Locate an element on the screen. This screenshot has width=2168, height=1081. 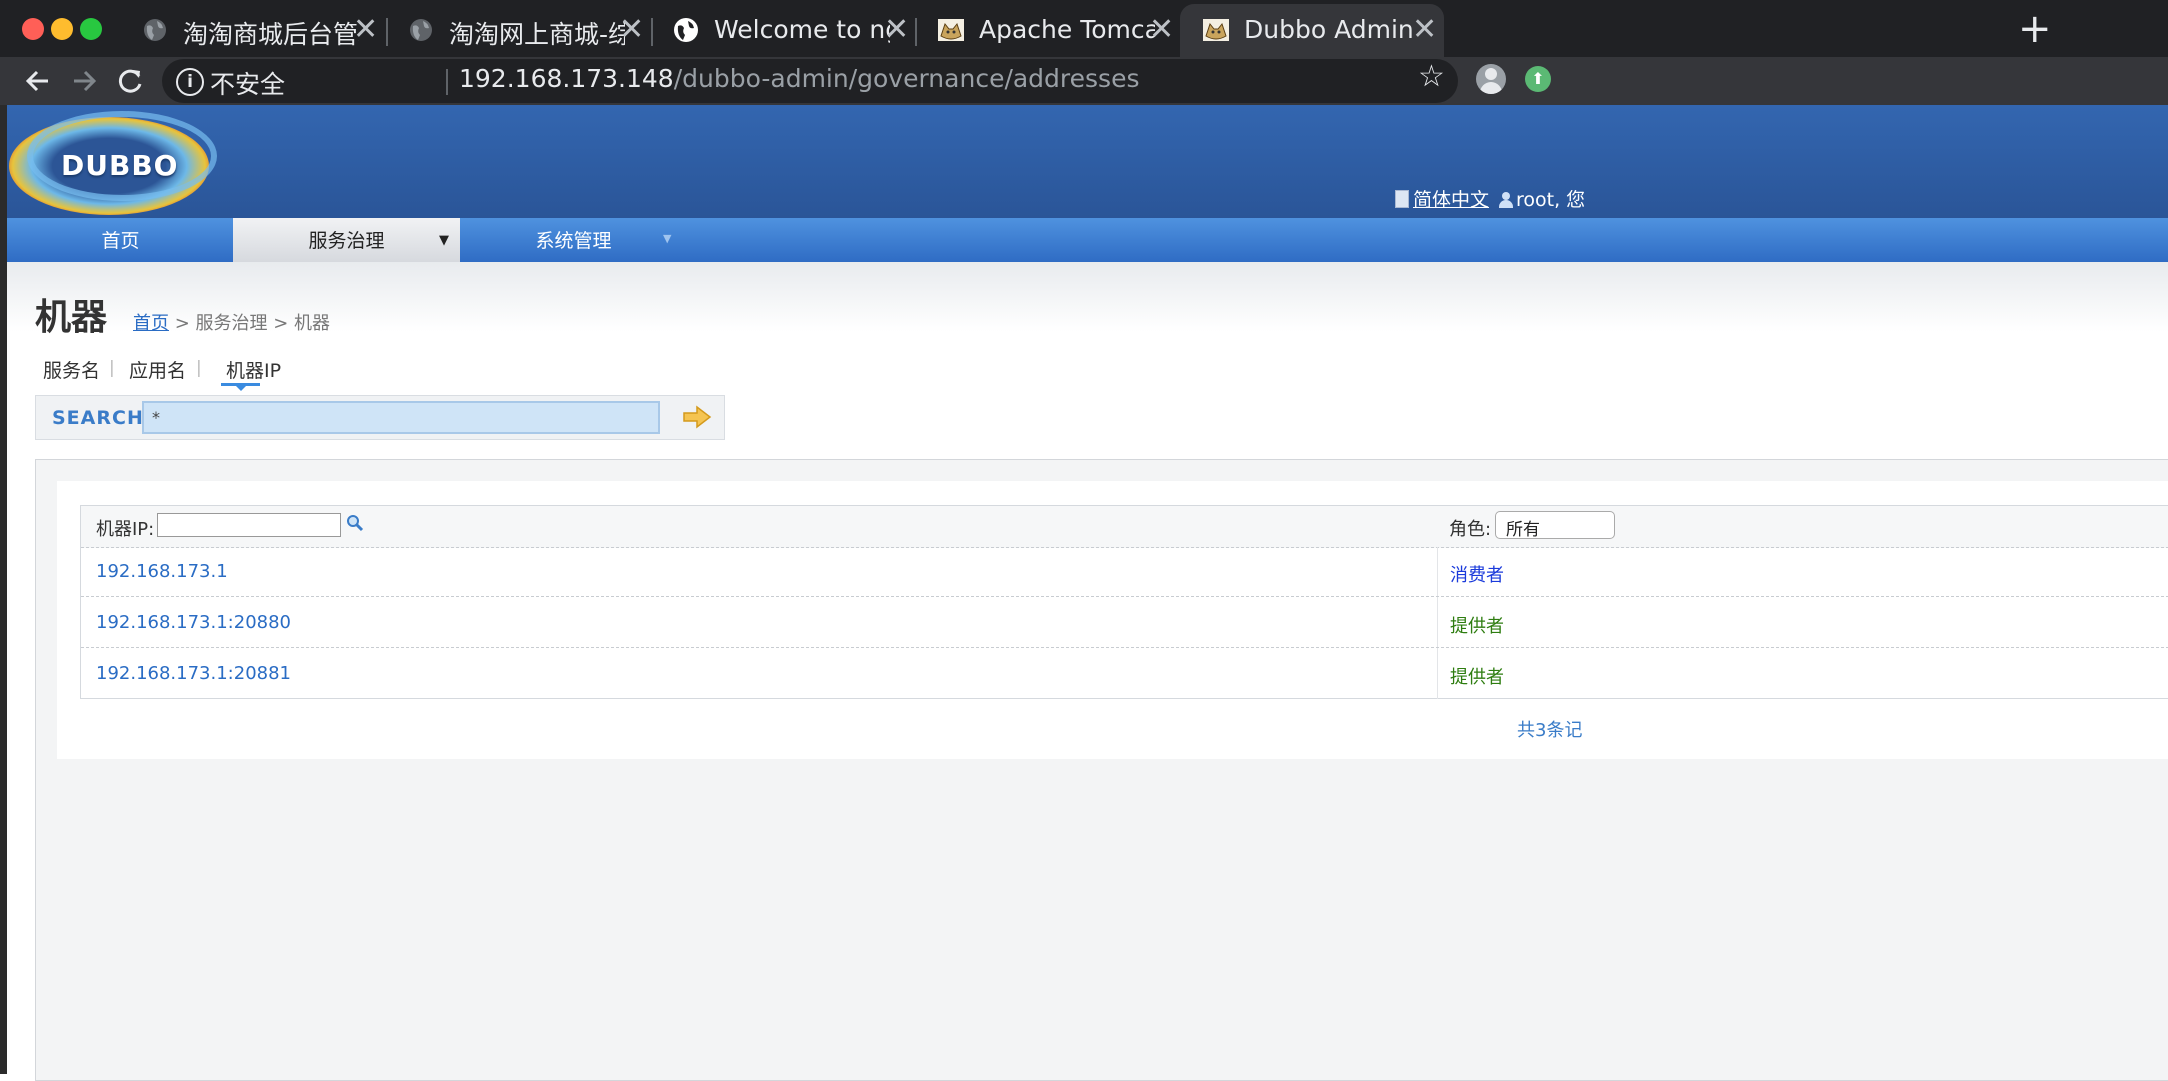
role-select: 所有 is located at coordinates (1555, 525).